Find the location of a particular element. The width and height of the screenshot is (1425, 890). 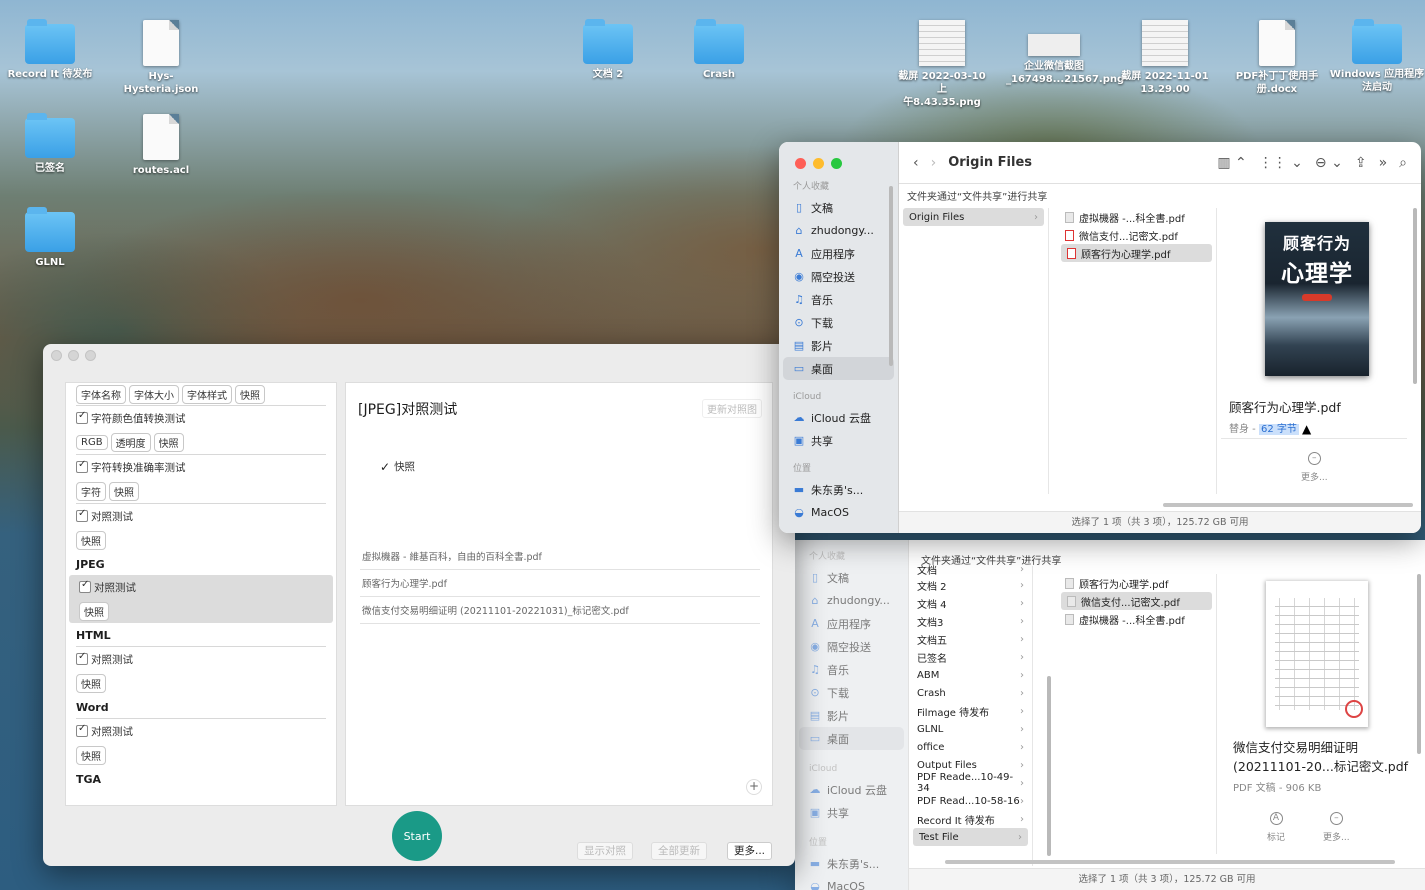

column-item: 文档五 › is located at coordinates (970, 639).